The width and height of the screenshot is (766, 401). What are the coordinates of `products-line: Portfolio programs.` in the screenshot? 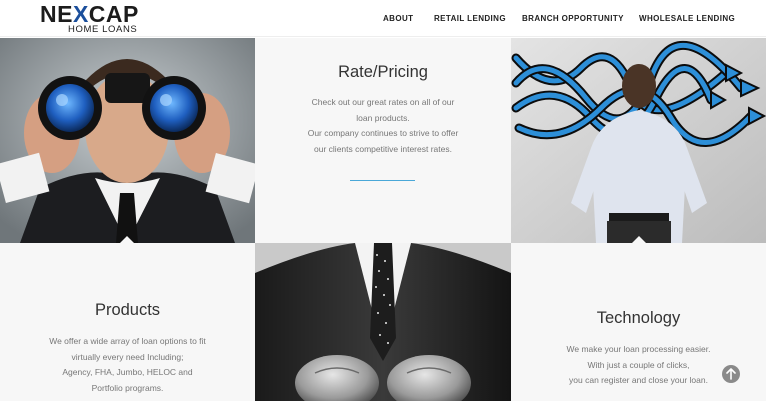 It's located at (127, 387).